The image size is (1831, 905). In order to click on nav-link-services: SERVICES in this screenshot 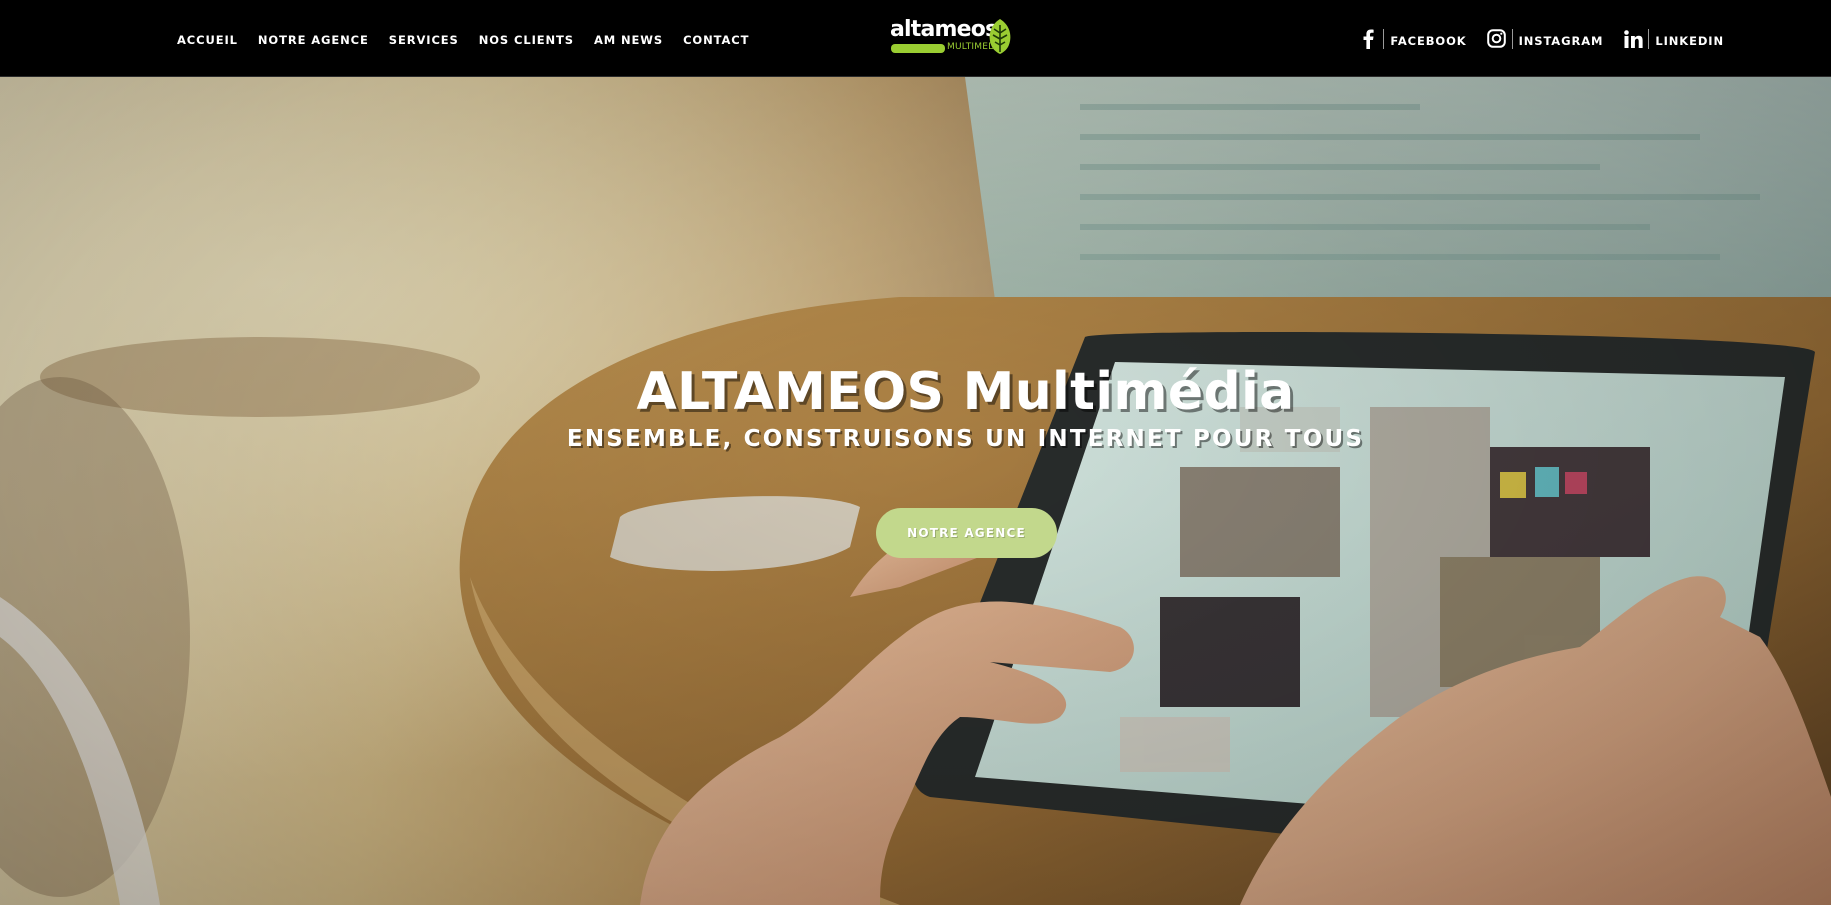, I will do `click(424, 40)`.